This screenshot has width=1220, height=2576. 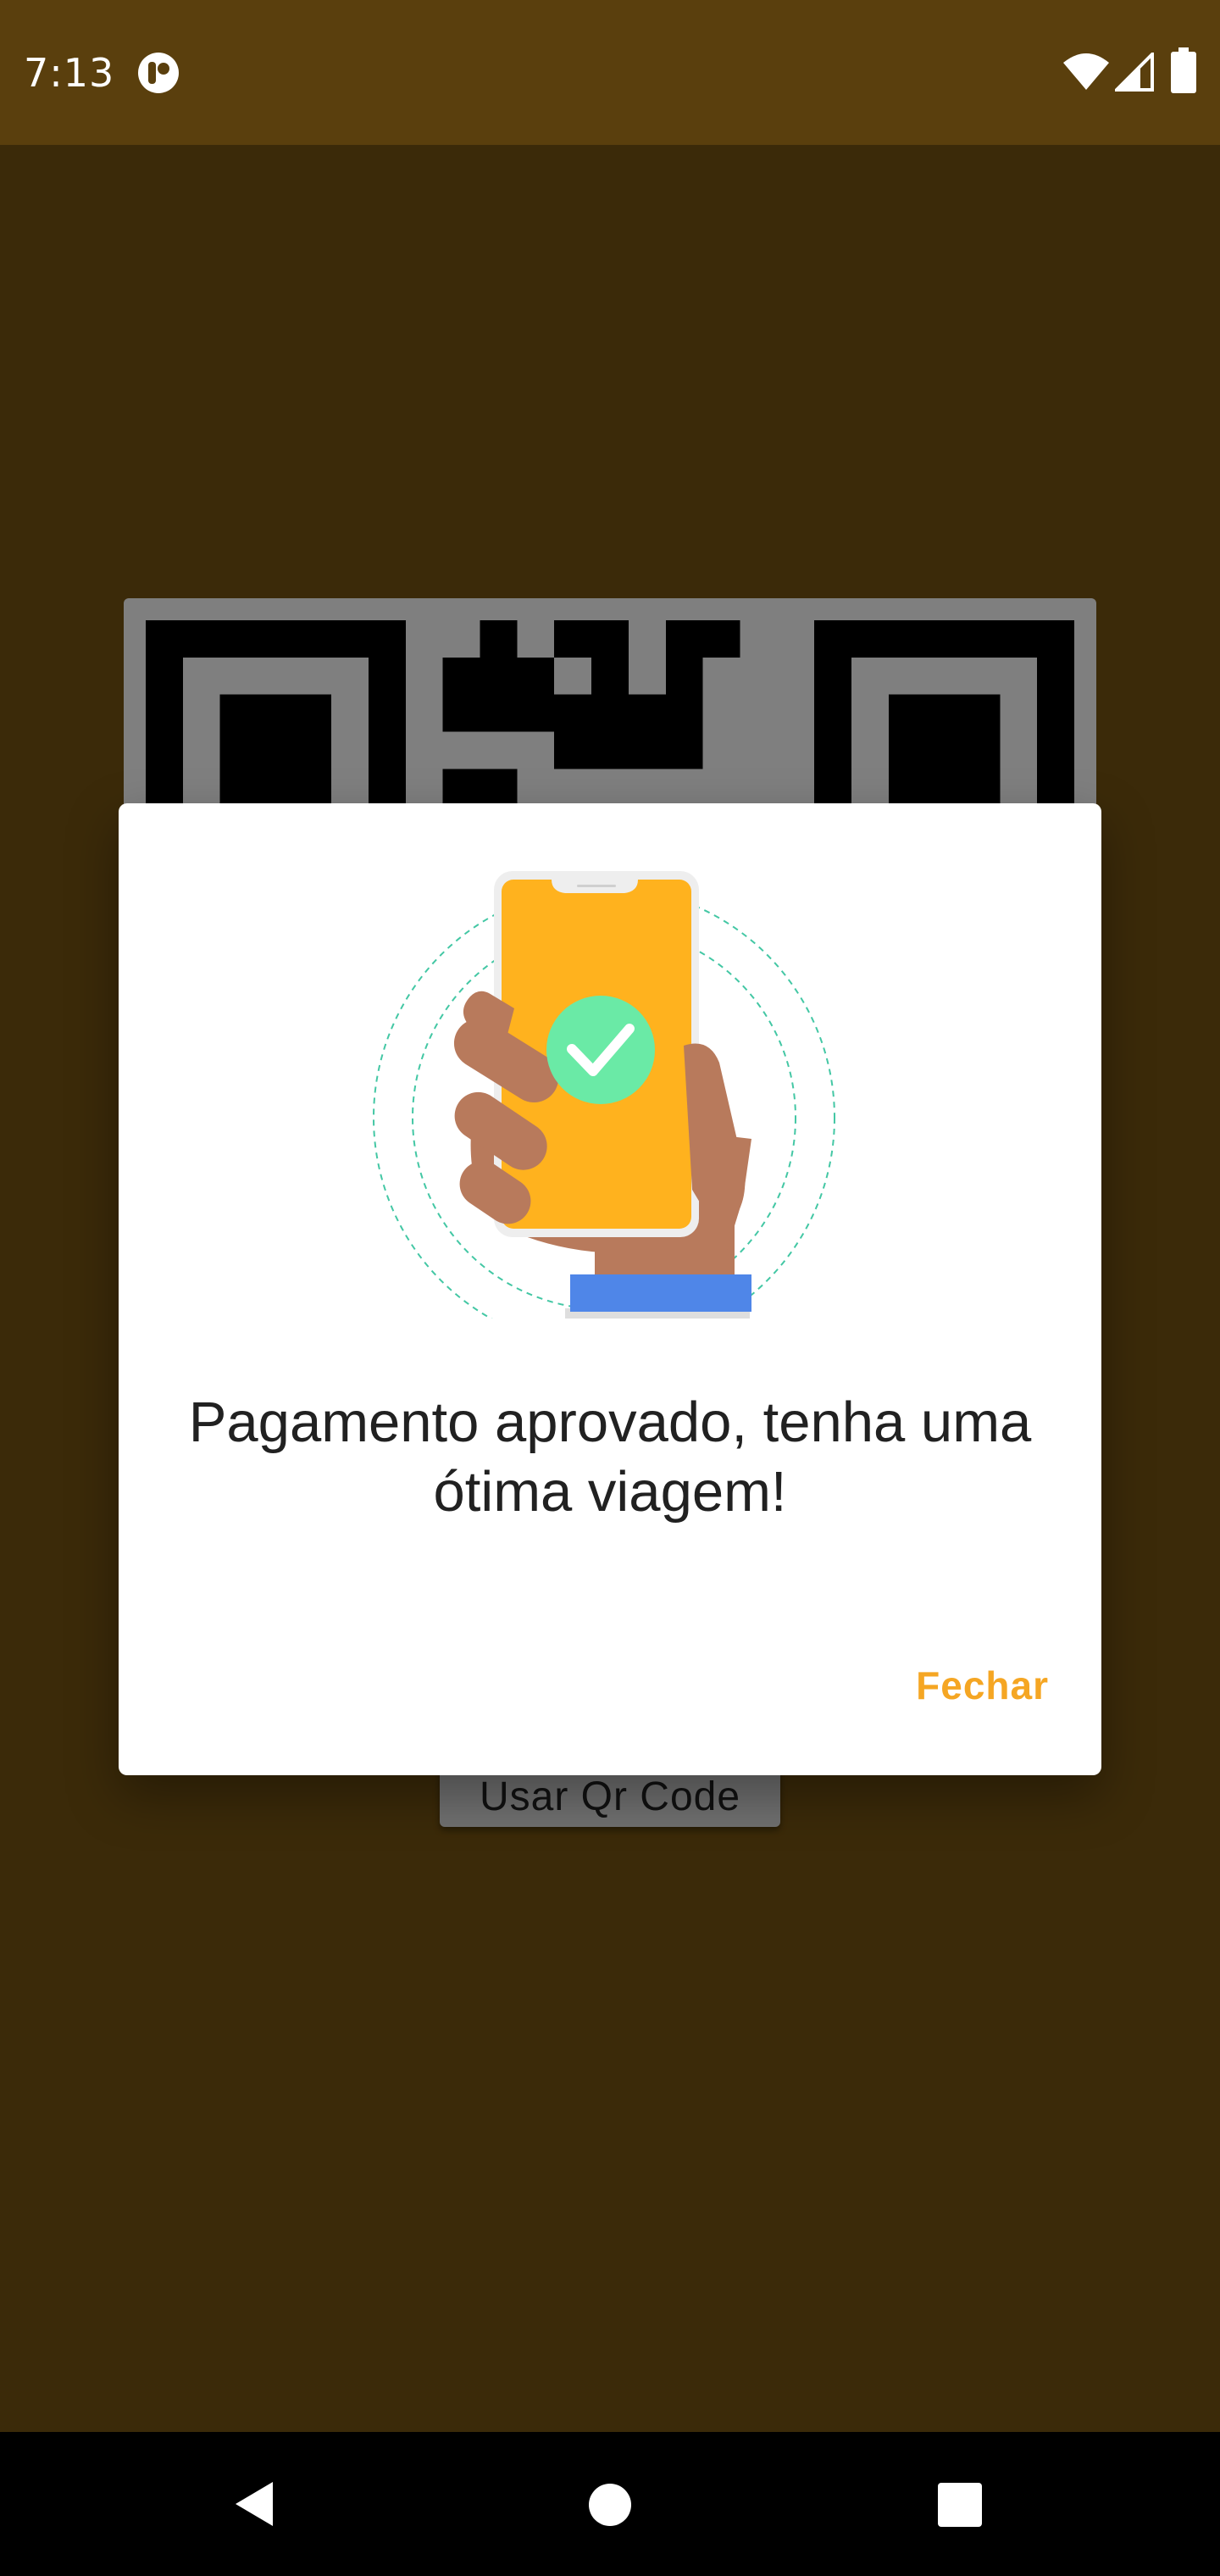 What do you see at coordinates (69, 73) in the screenshot?
I see `status-time: 7:13` at bounding box center [69, 73].